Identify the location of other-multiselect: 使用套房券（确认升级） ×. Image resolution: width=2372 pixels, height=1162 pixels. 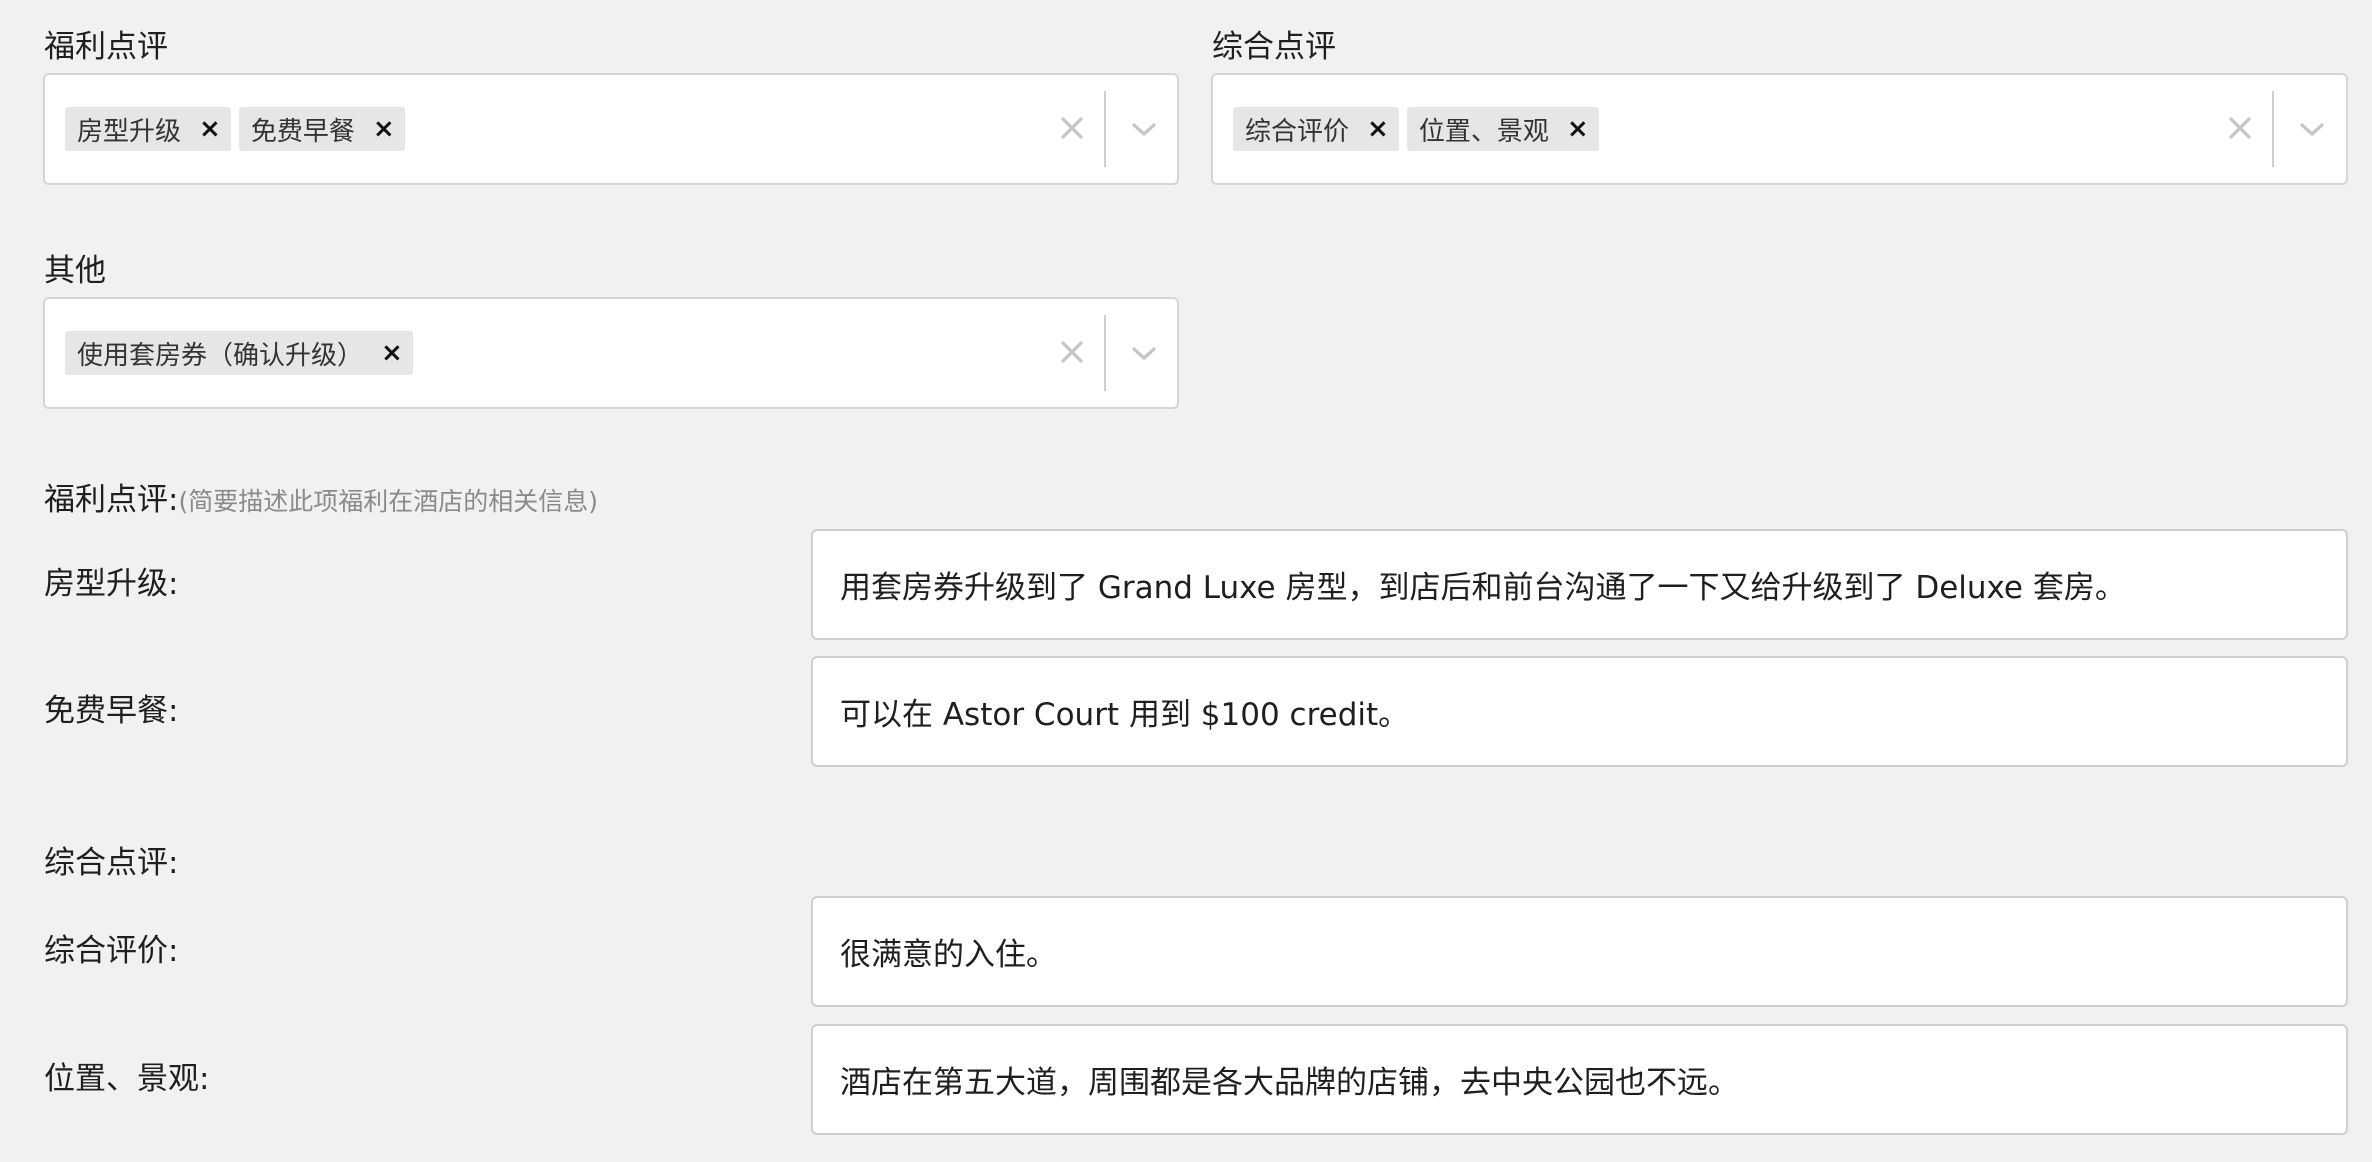
(611, 353).